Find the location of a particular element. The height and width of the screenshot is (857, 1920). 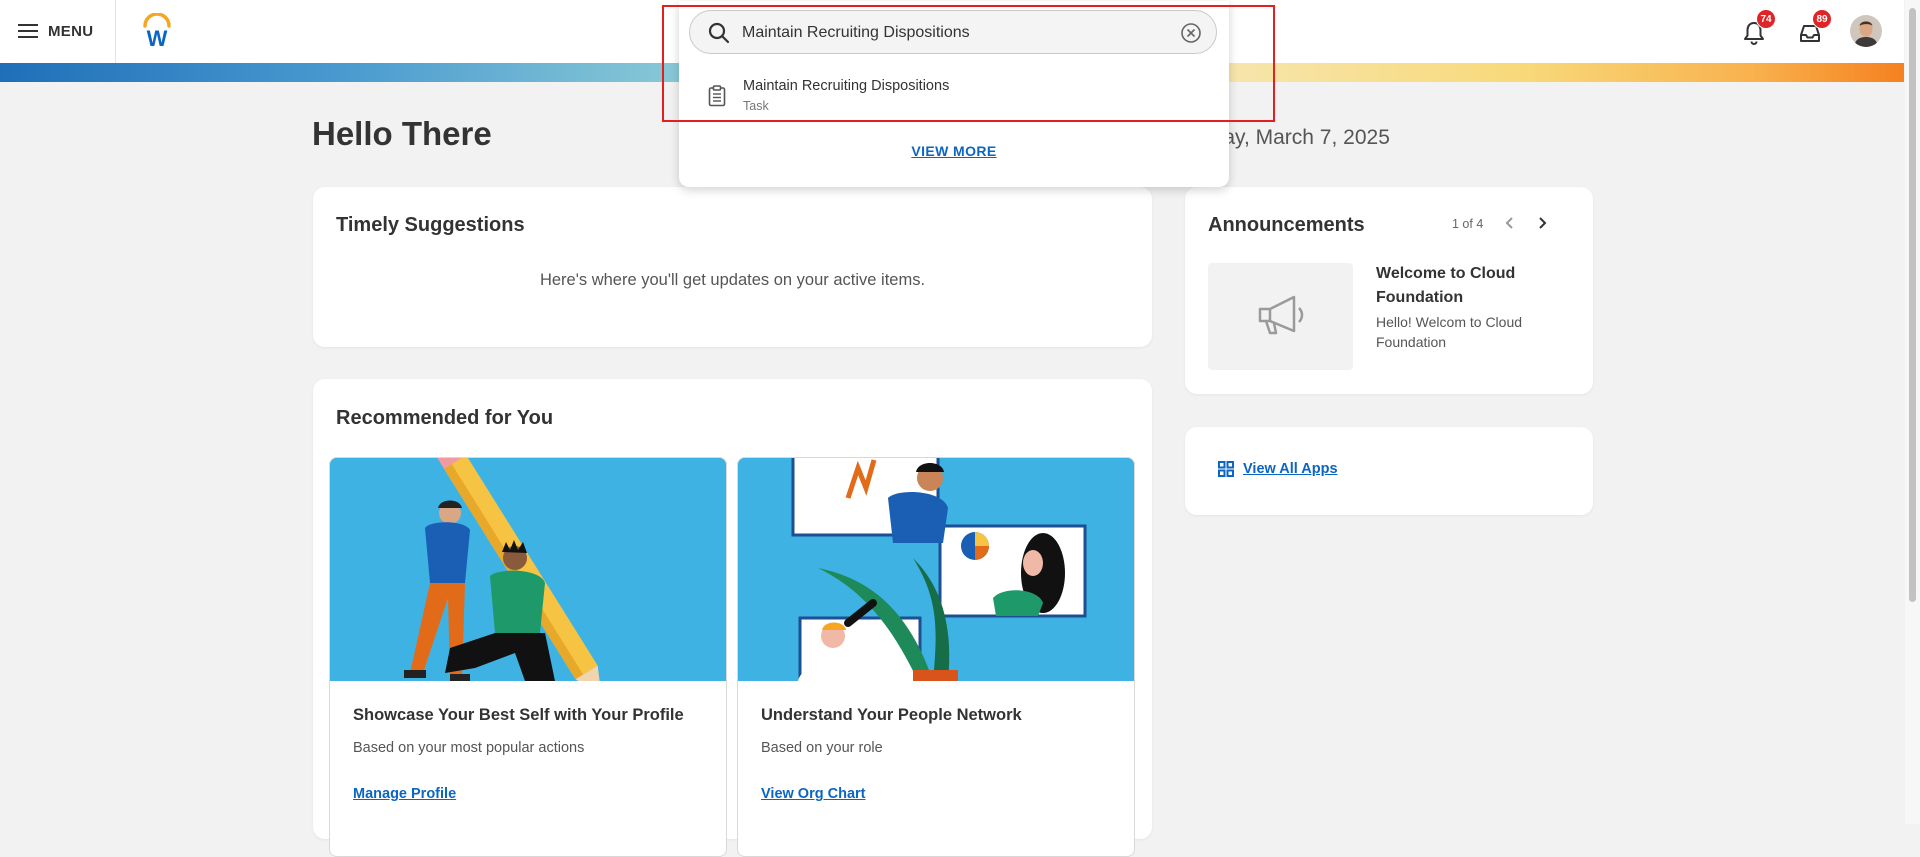

page-title: Hello There is located at coordinates (402, 133).